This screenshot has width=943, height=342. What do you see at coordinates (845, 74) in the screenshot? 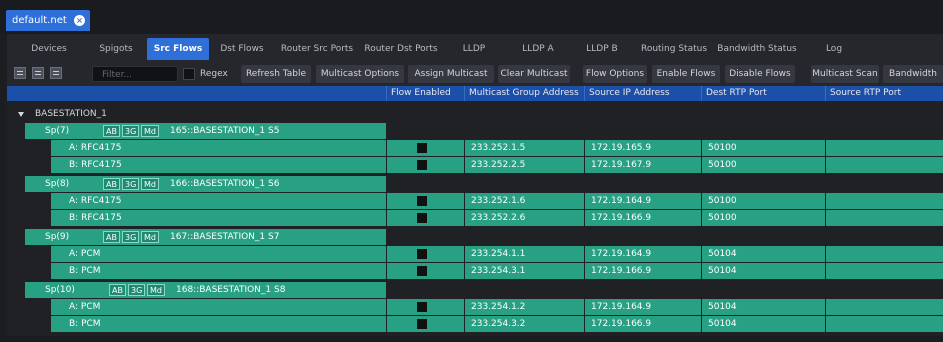
I see `multicast-scan-button: Multicast Scan` at bounding box center [845, 74].